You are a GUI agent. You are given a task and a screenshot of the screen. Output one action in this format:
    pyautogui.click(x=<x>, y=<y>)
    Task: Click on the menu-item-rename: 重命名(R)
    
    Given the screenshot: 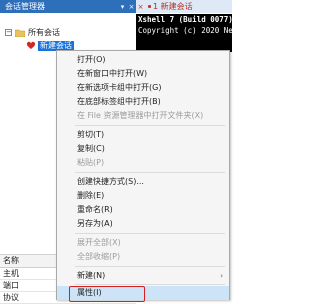 What is the action you would take?
    pyautogui.click(x=143, y=210)
    